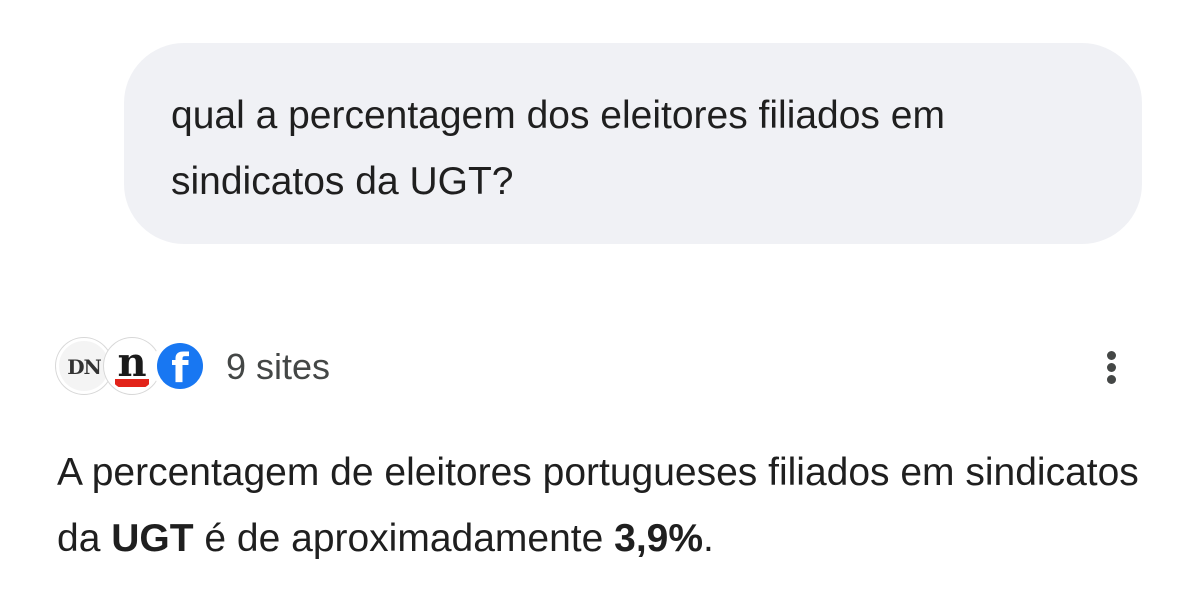 Image resolution: width=1199 pixels, height=609 pixels. I want to click on facebook-logo-icon: f, so click(180, 366).